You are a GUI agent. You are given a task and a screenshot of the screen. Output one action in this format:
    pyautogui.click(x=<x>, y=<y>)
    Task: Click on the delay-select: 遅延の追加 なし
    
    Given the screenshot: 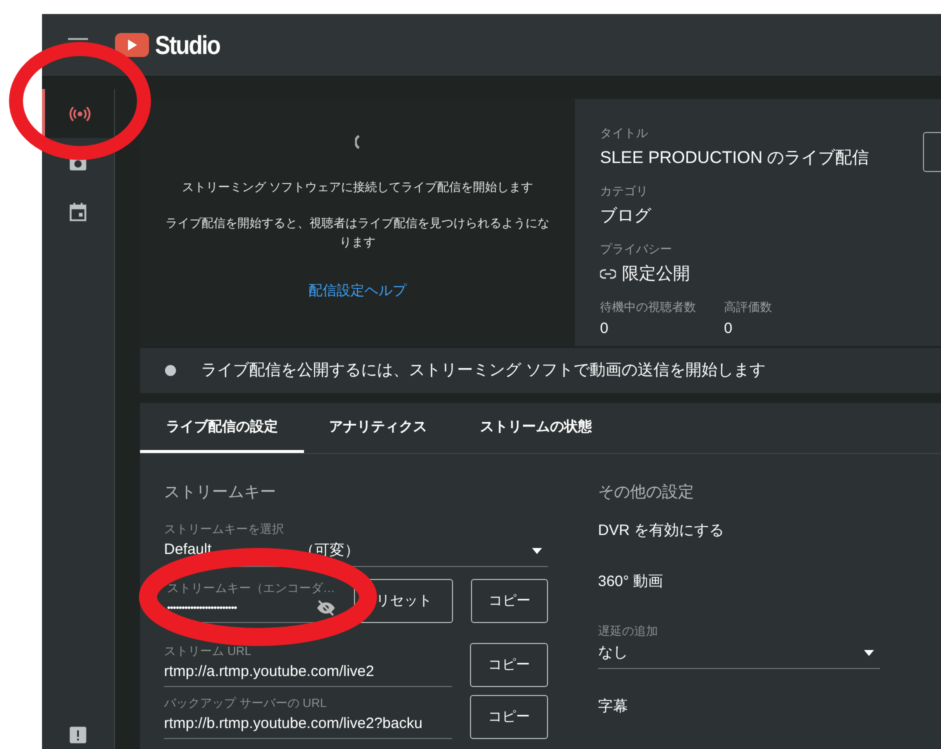 What is the action you would take?
    pyautogui.click(x=739, y=646)
    